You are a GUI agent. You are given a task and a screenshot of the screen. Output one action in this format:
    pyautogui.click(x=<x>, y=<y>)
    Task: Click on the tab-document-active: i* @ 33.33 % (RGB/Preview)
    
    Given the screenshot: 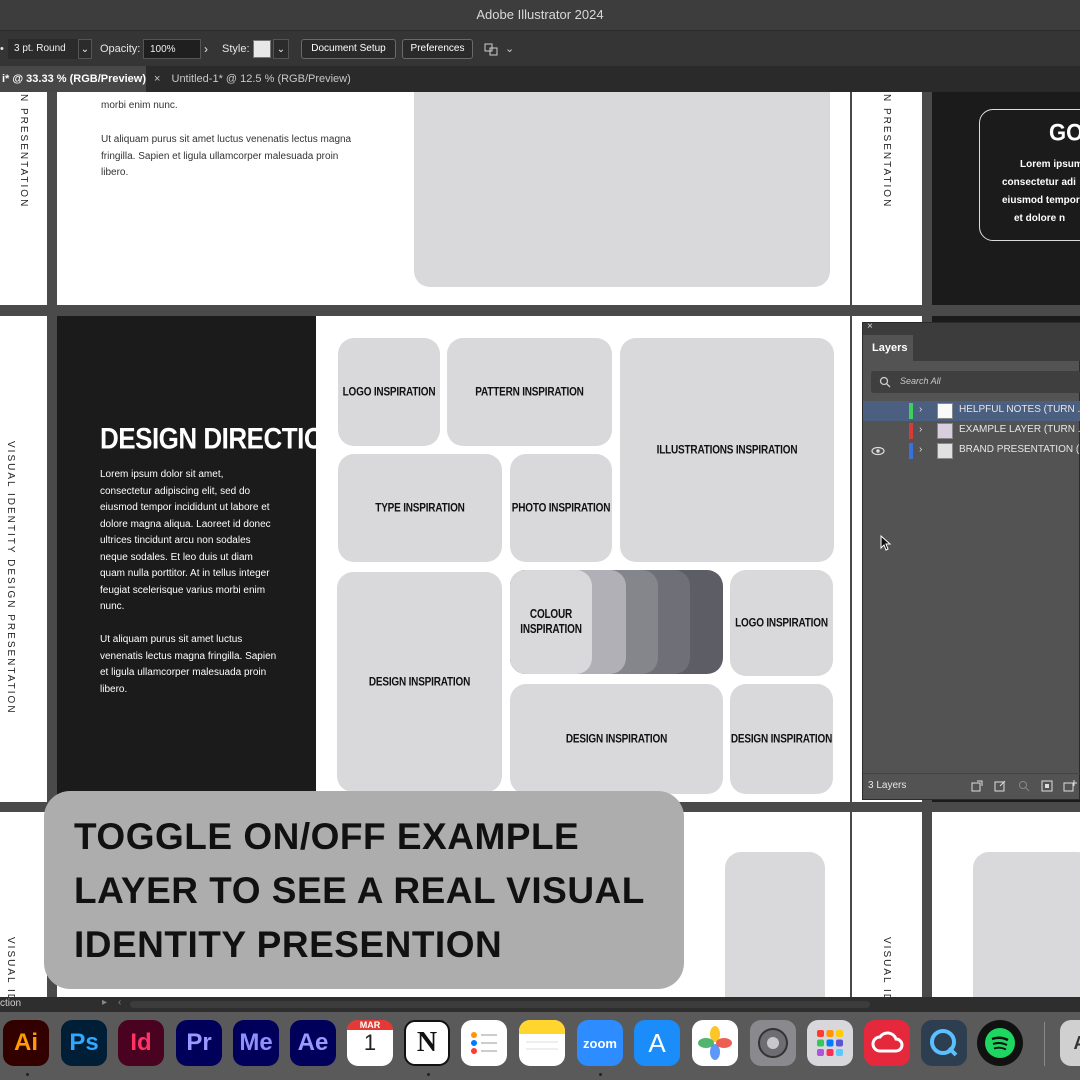 What is the action you would take?
    pyautogui.click(x=73, y=79)
    